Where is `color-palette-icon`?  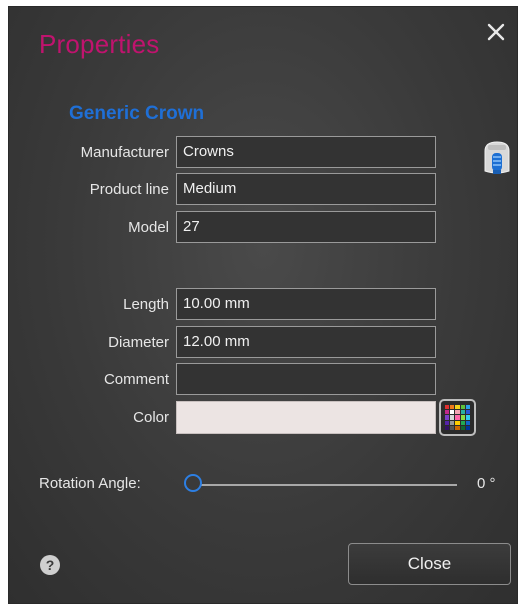 color-palette-icon is located at coordinates (457, 417).